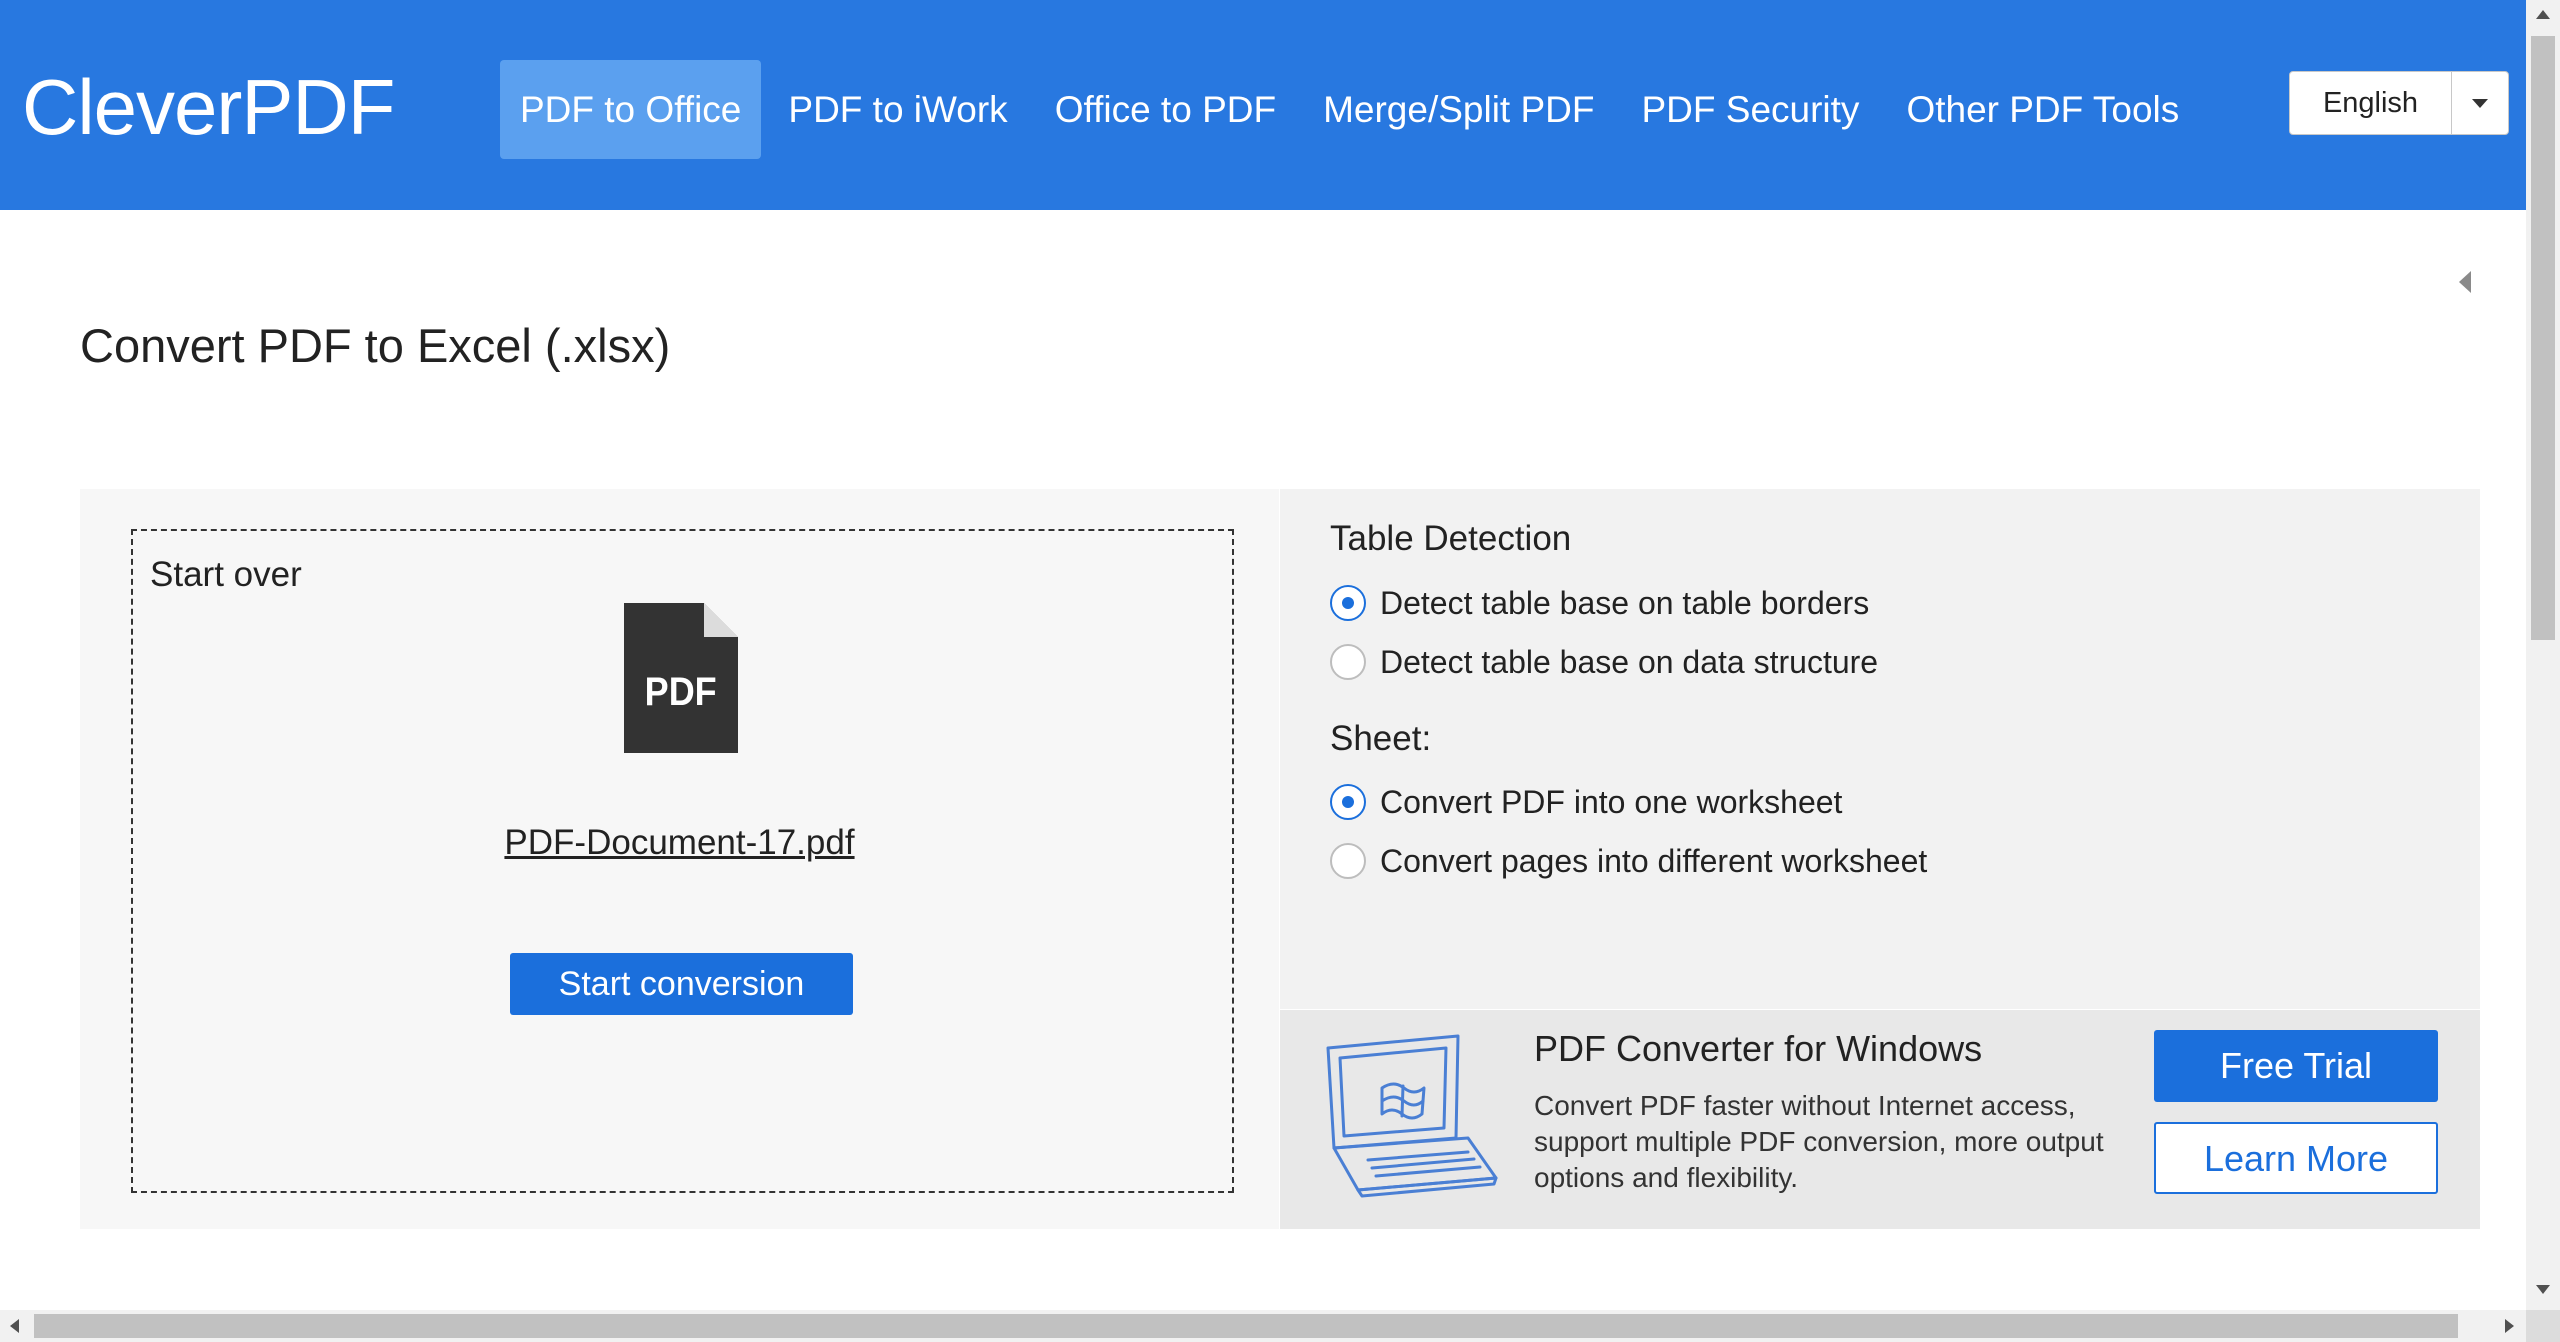  Describe the element at coordinates (897, 109) in the screenshot. I see `nav-pdf-to-iwork: PDF to iWork` at that location.